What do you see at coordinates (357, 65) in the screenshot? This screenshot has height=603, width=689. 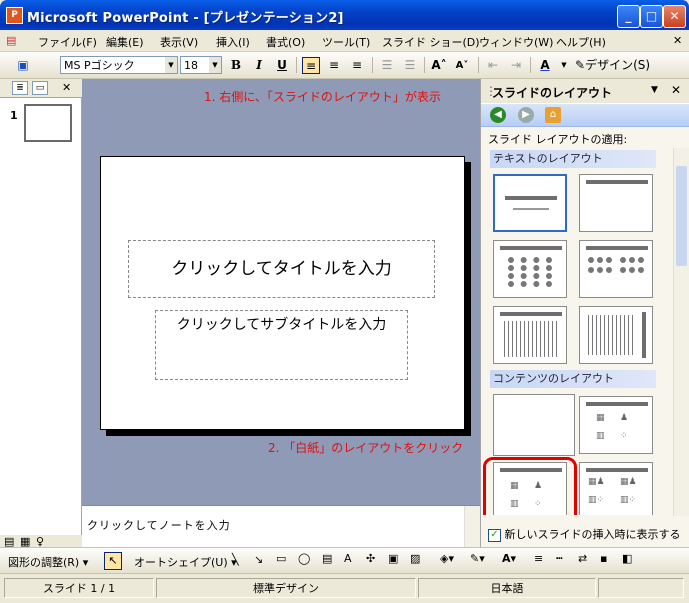 I see `align-right-button: ≡` at bounding box center [357, 65].